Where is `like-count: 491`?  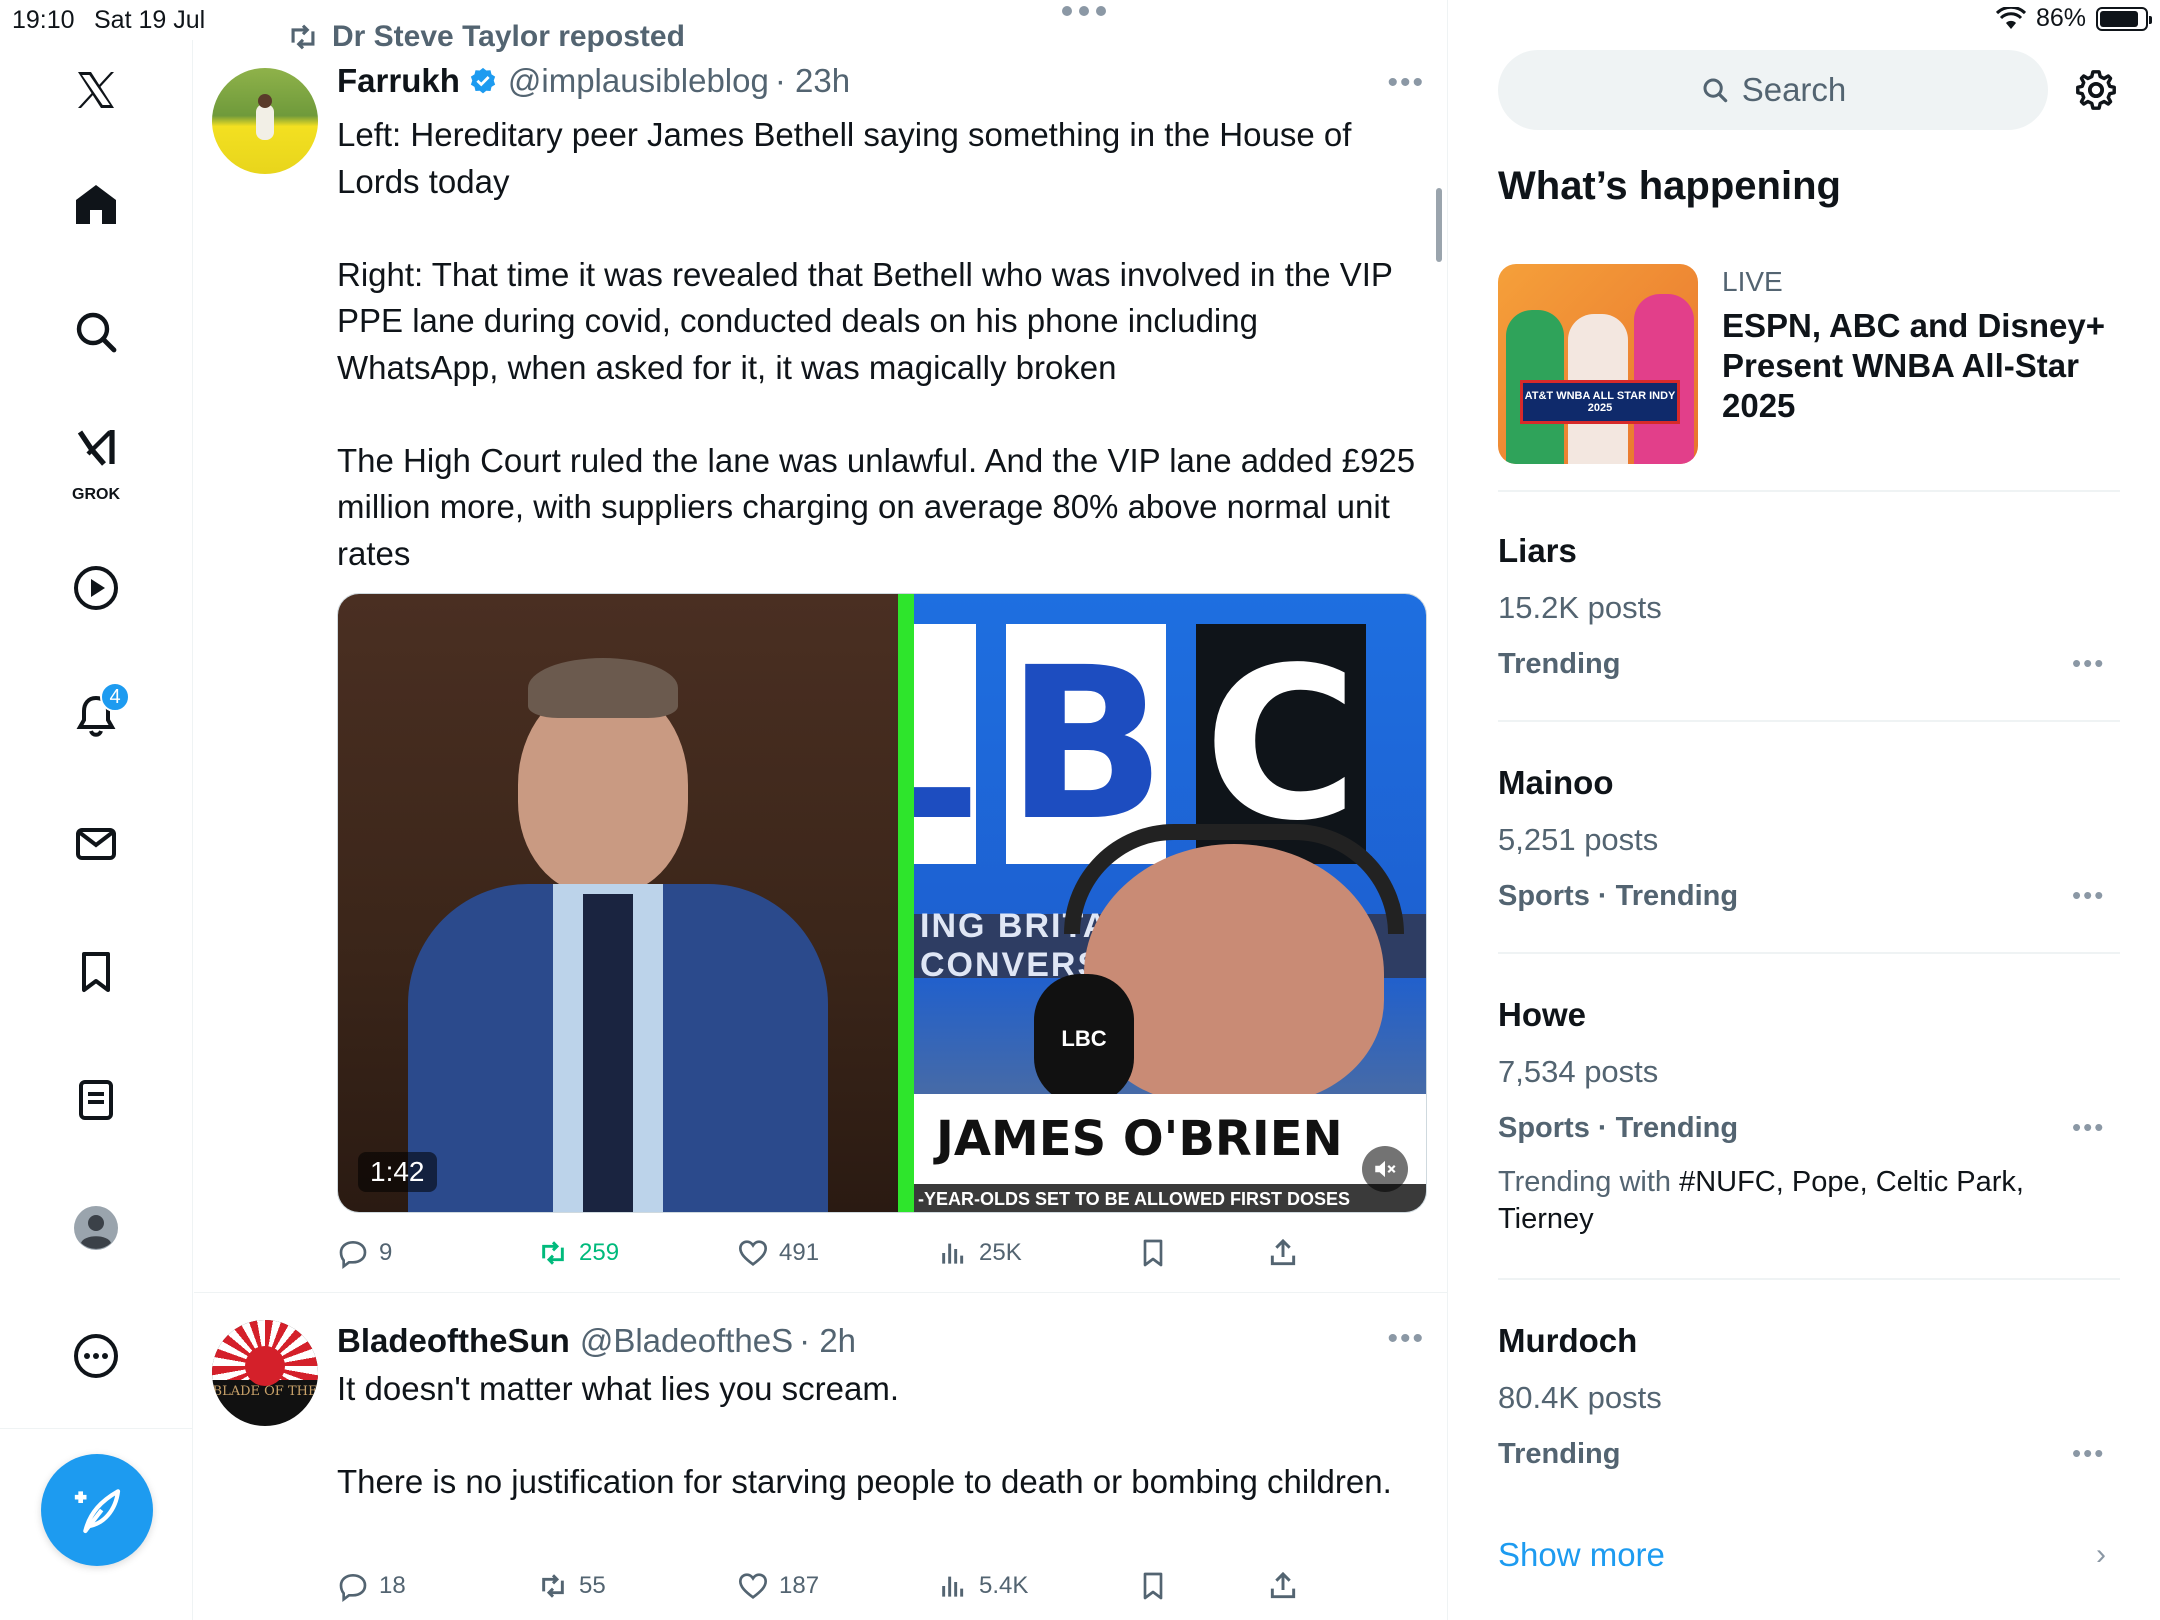 like-count: 491 is located at coordinates (799, 1252).